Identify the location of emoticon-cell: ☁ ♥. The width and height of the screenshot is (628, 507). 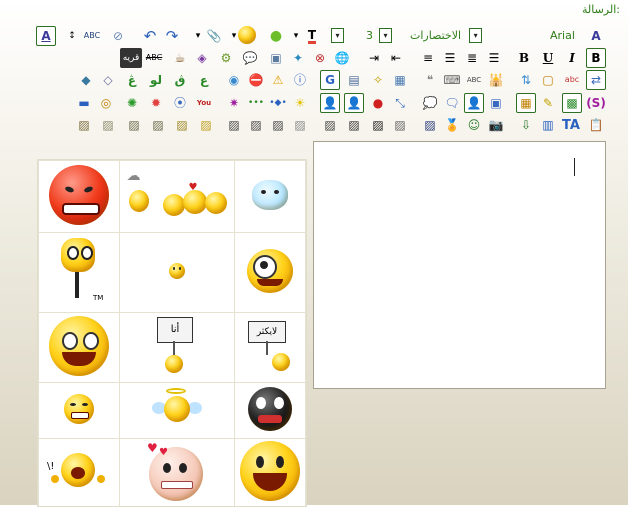
(177, 196).